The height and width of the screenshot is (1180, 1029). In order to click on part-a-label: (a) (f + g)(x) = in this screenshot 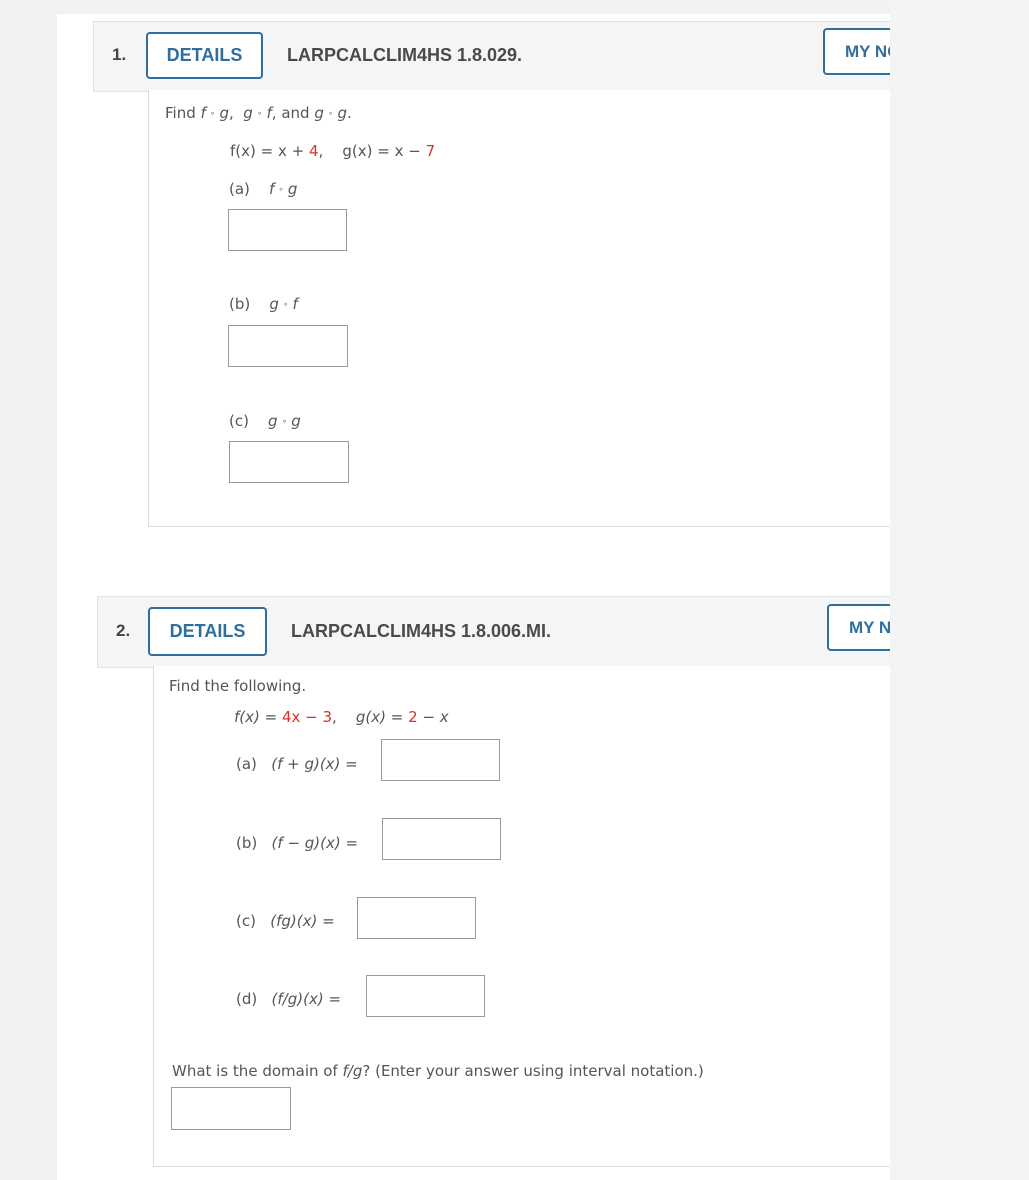, I will do `click(297, 764)`.